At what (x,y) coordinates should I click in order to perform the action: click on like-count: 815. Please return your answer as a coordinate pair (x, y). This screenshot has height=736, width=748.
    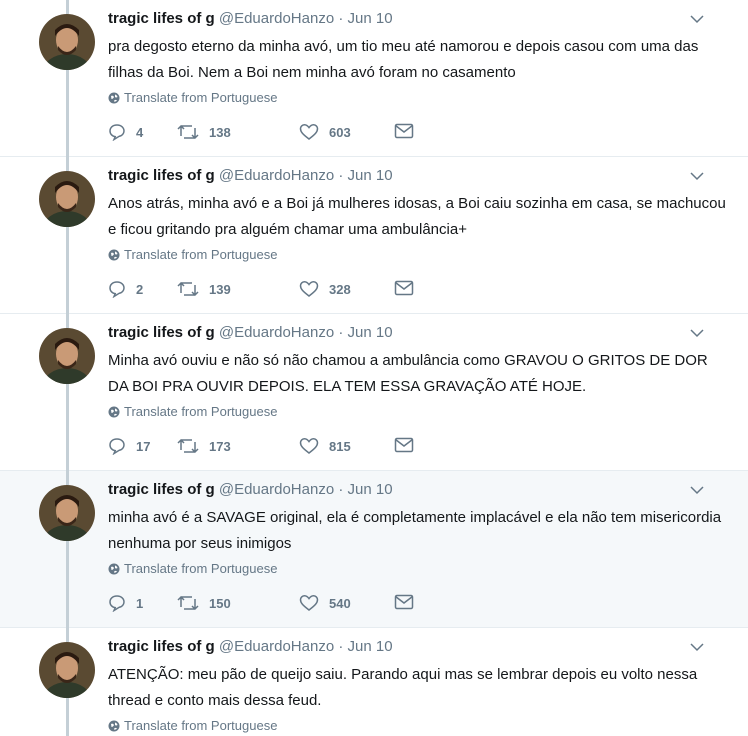
    Looking at the image, I should click on (340, 446).